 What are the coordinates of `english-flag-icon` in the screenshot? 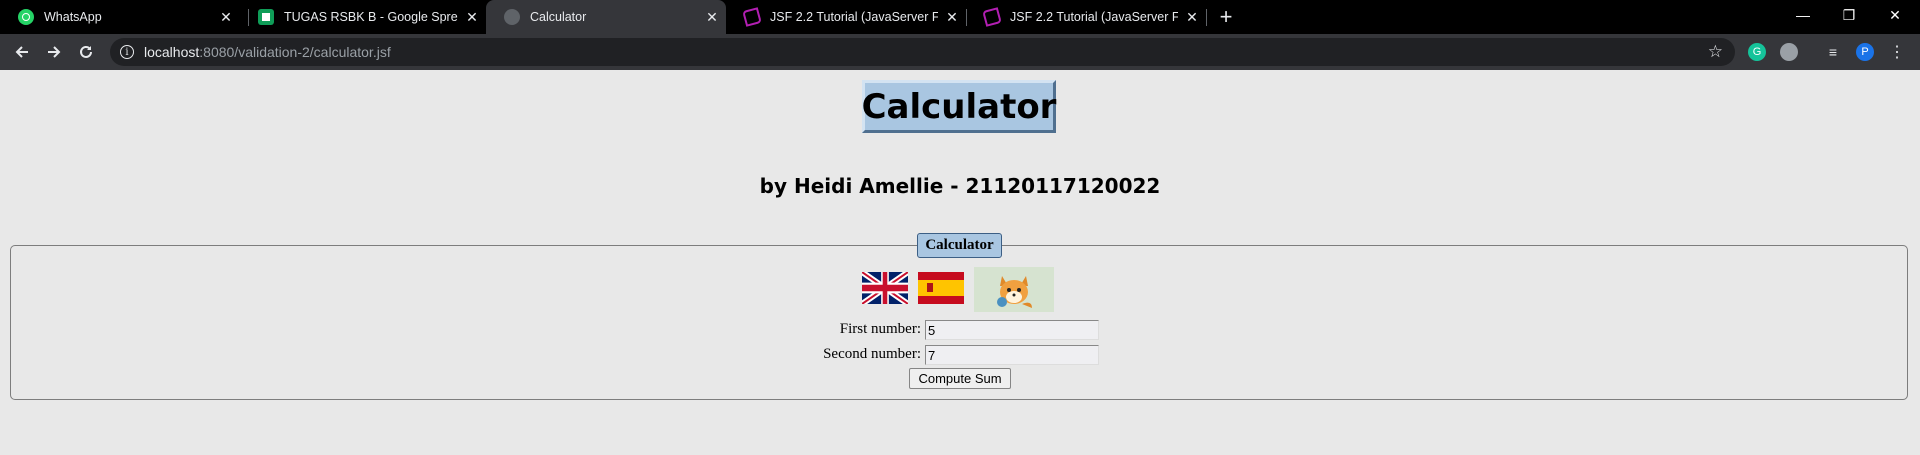 It's located at (885, 288).